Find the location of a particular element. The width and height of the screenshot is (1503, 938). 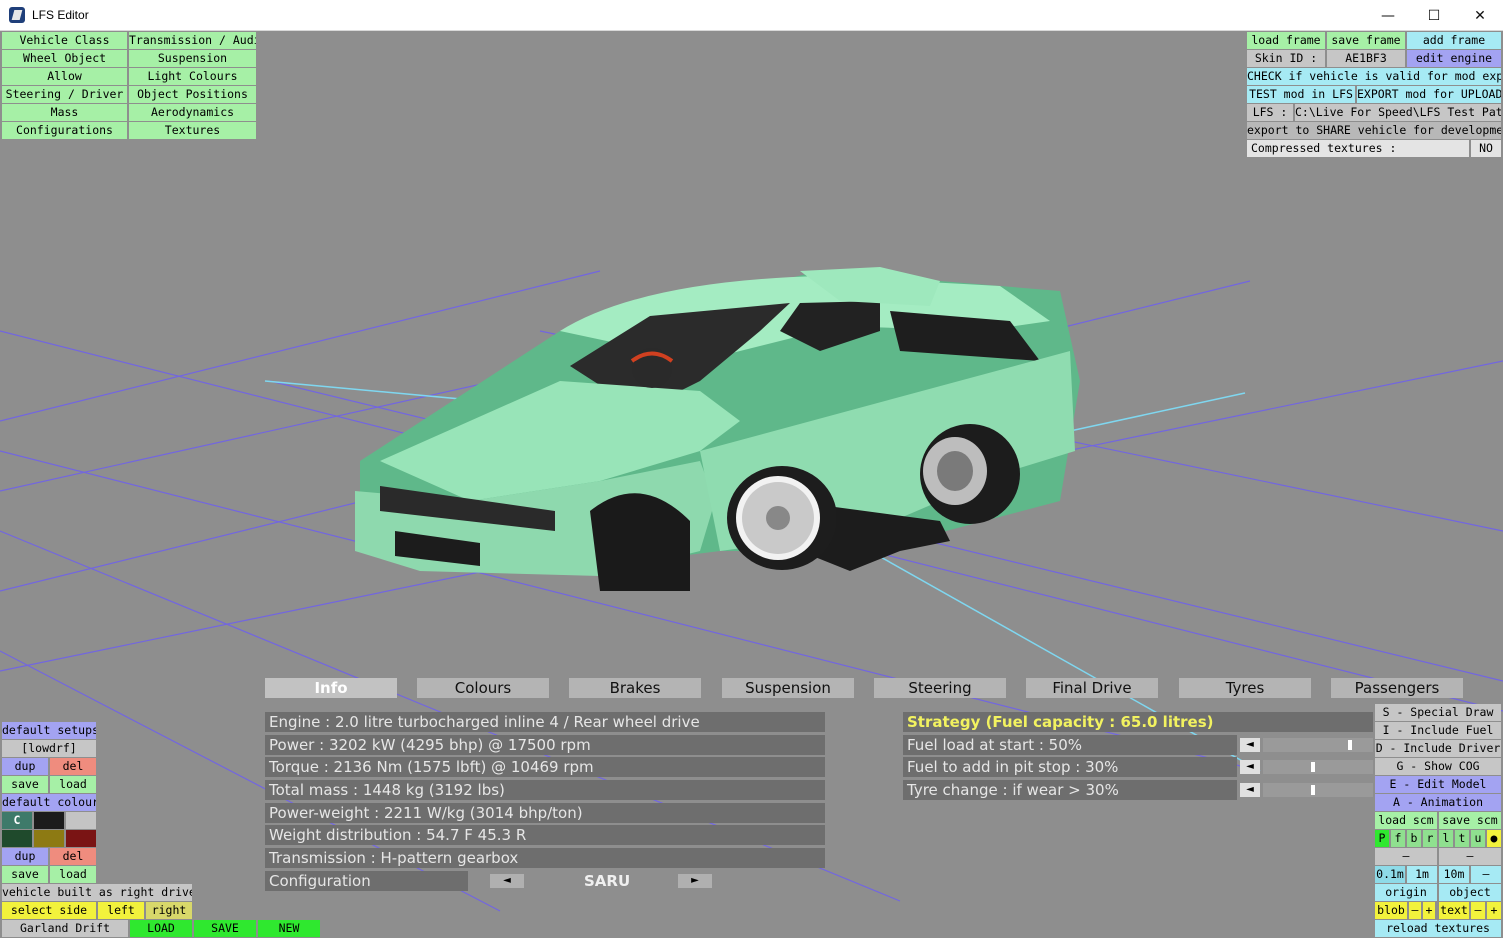

menu-wheel-object: Wheel Object is located at coordinates (64, 58).